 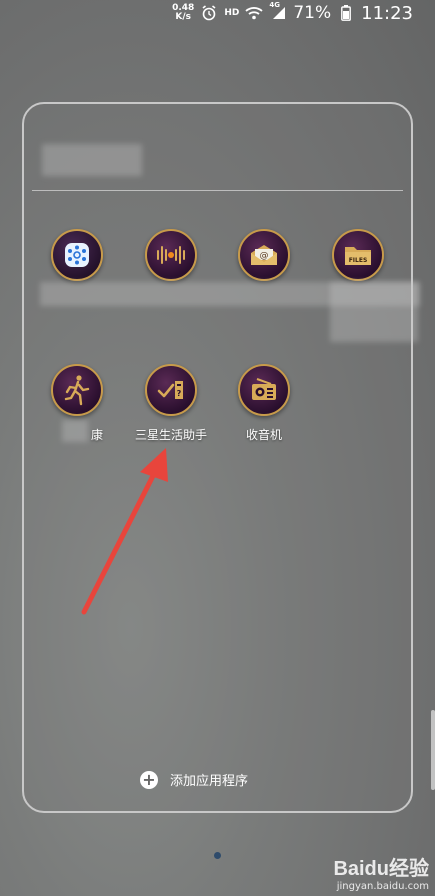 I want to click on email-envelope-icon: @, so click(x=264, y=255).